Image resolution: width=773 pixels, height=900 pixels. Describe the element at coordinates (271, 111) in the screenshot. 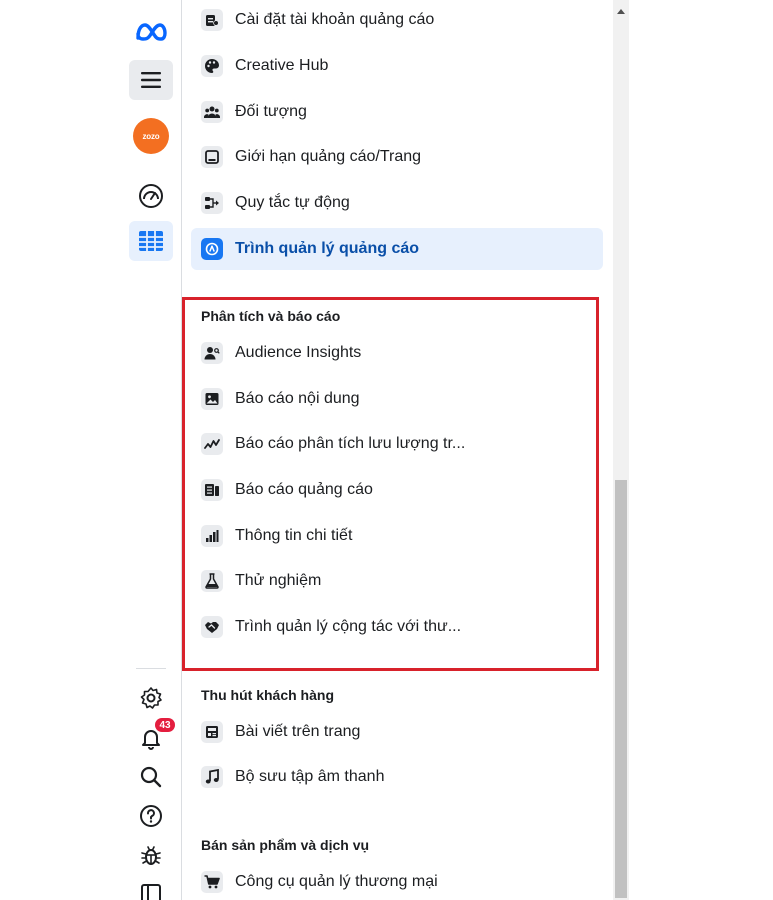

I see `menu-item-label: Đối tượng` at that location.